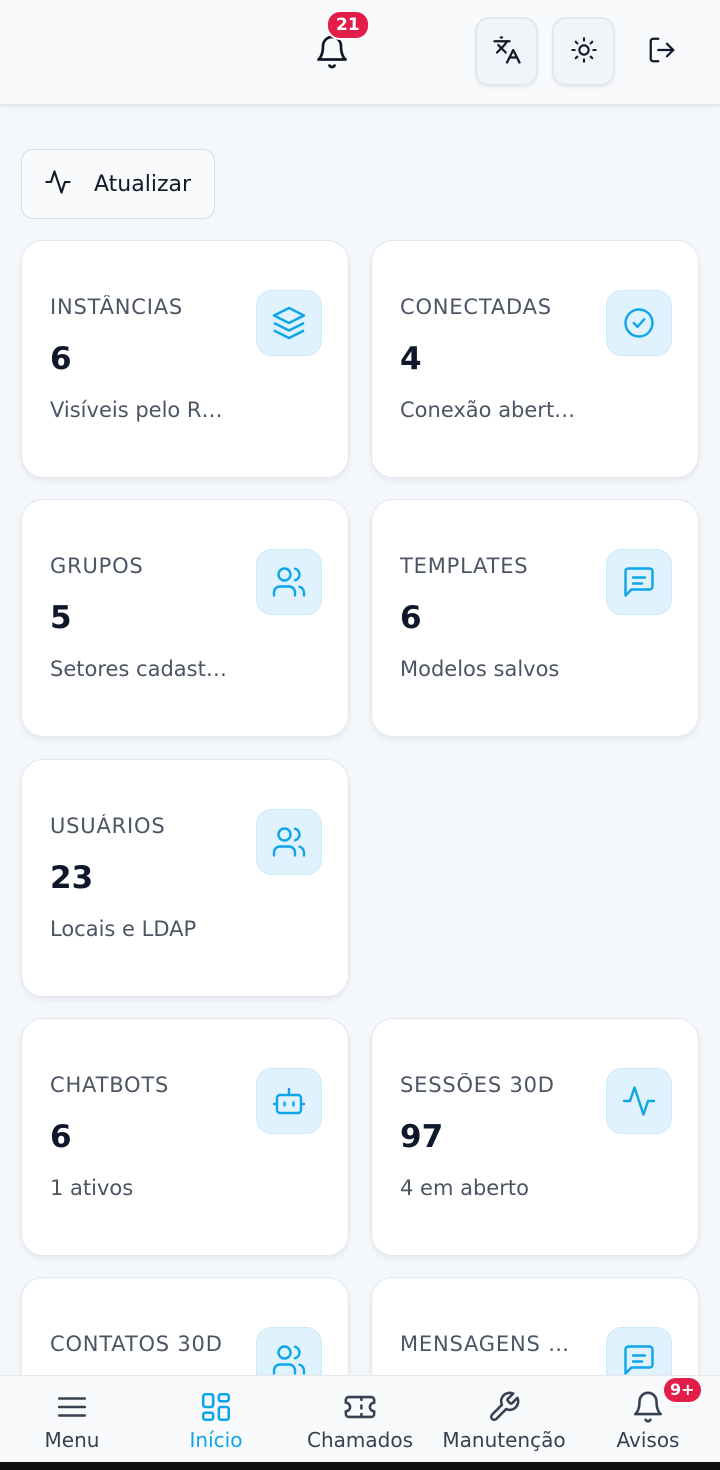 Image resolution: width=720 pixels, height=1470 pixels. I want to click on system-home-bar, so click(360, 1466).